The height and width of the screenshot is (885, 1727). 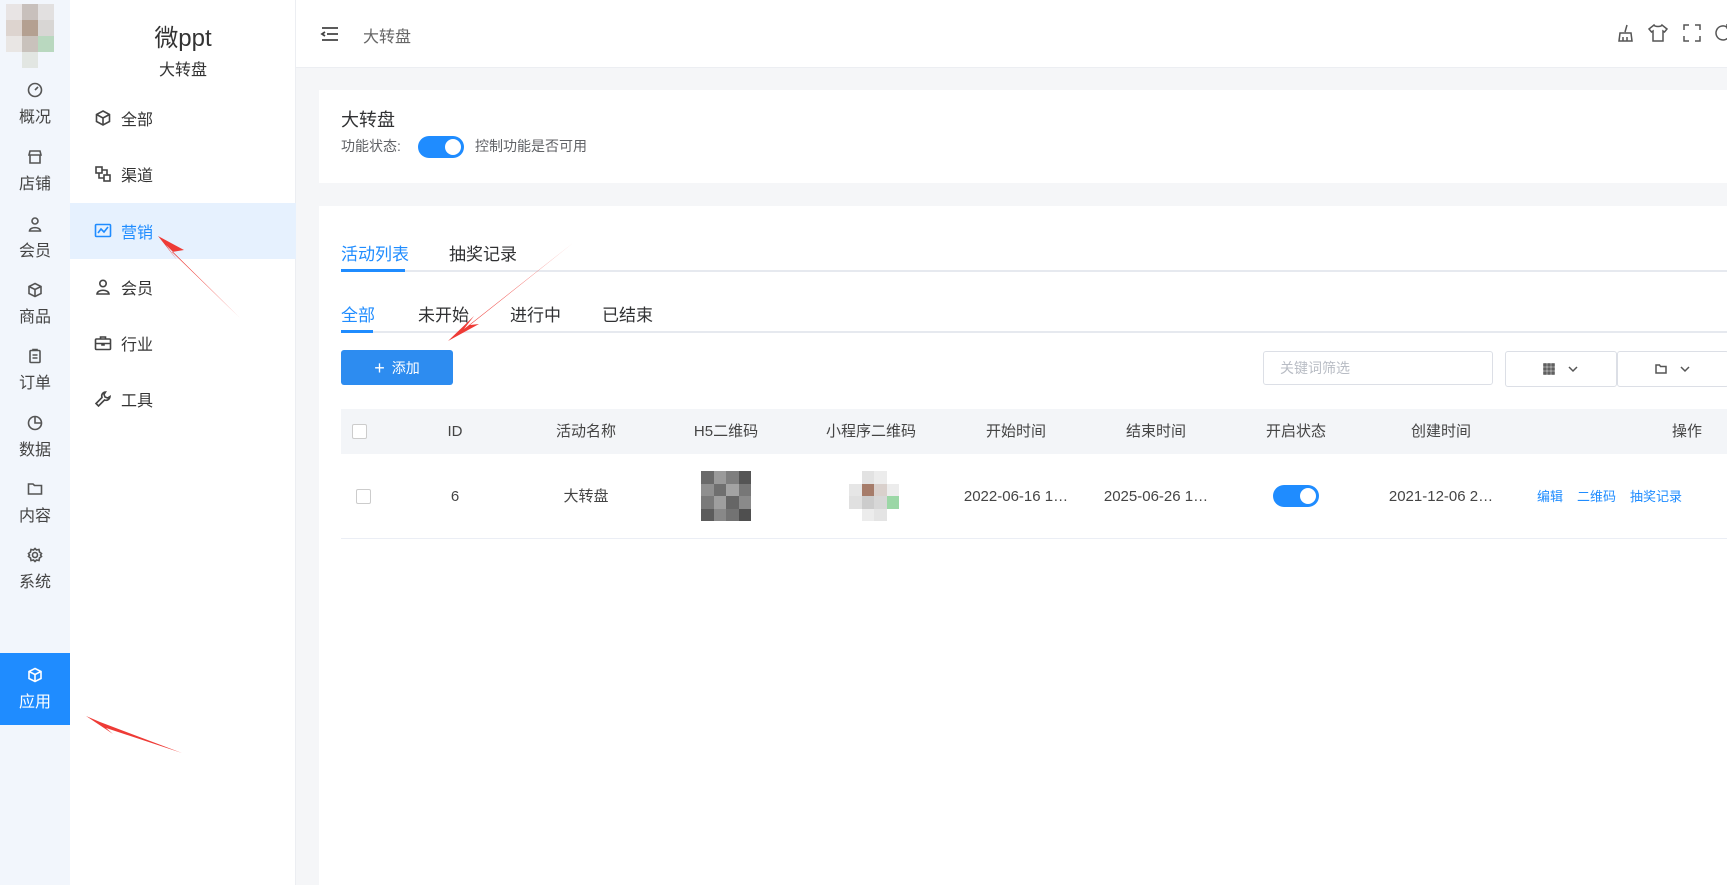 What do you see at coordinates (35, 89) in the screenshot?
I see `dashboard-icon` at bounding box center [35, 89].